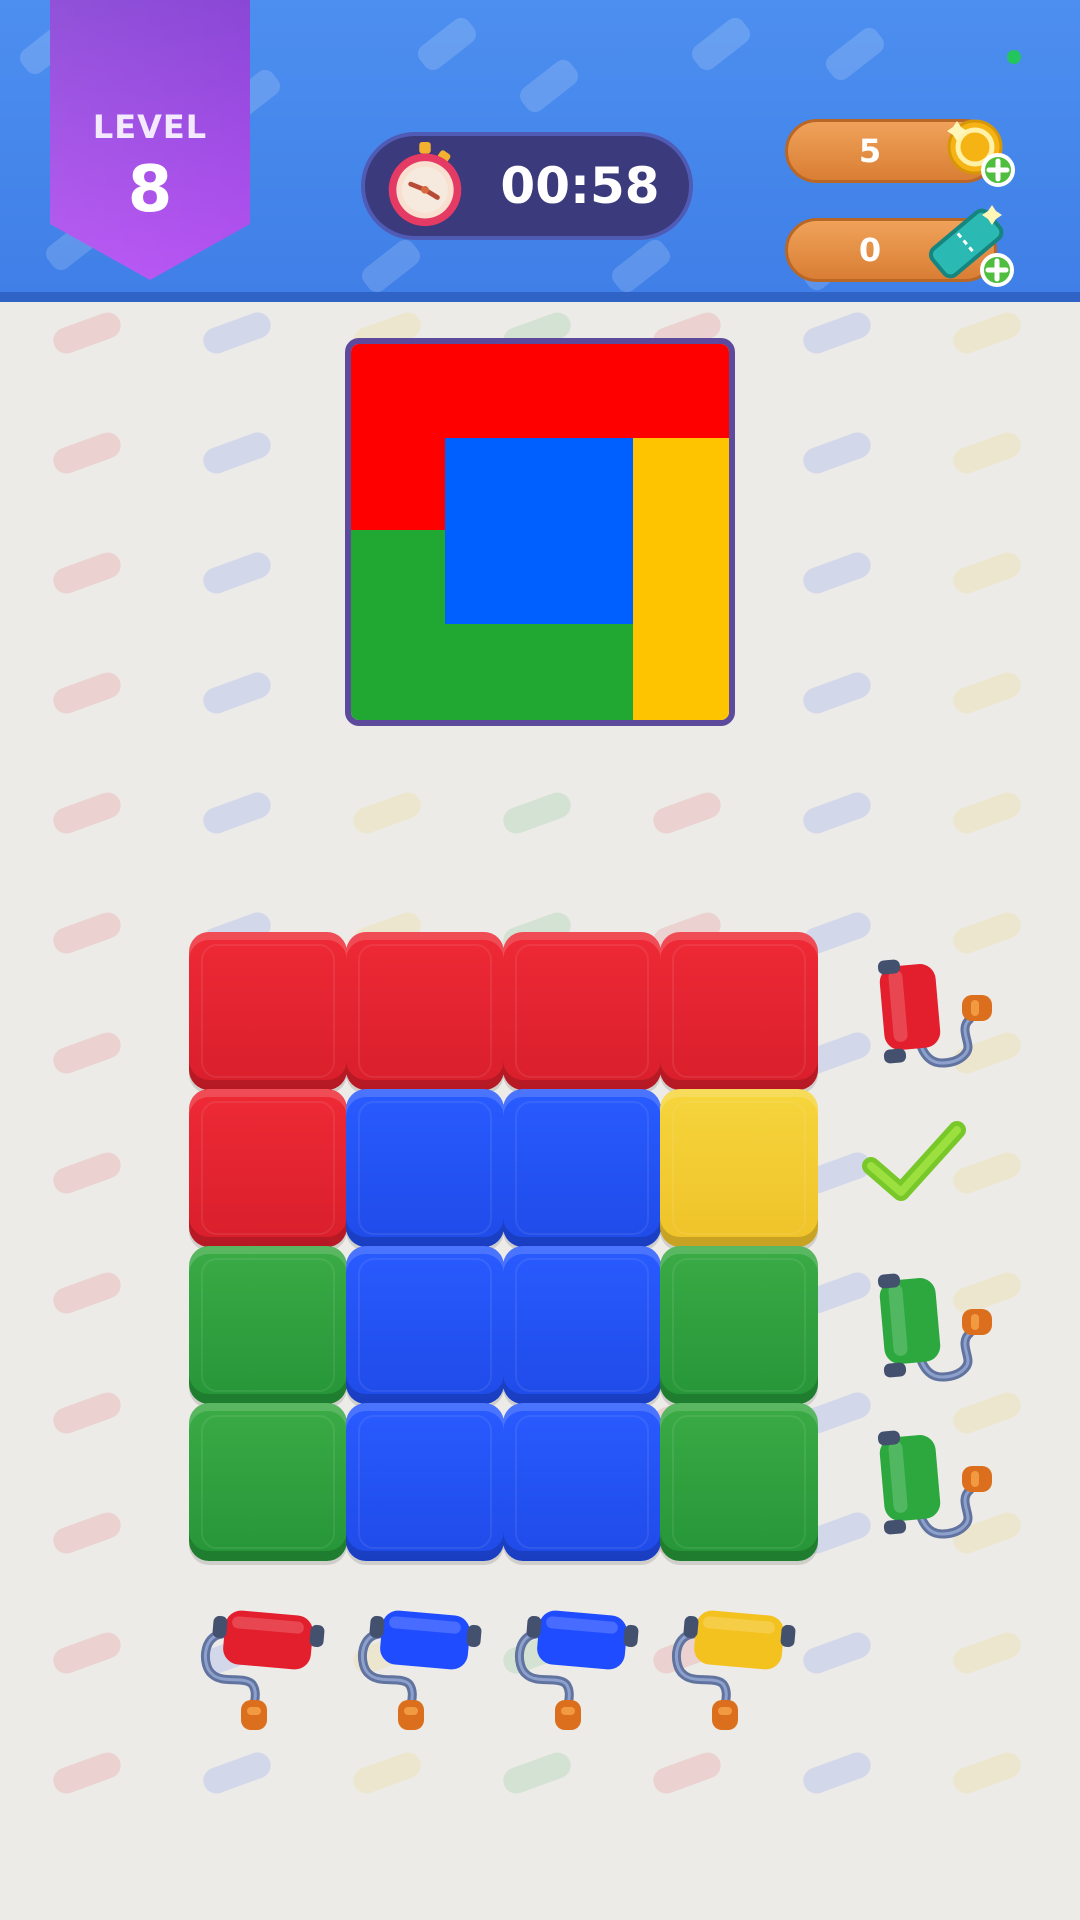 This screenshot has height=1920, width=1080. I want to click on column-4-yellow-roller, so click(739, 1663).